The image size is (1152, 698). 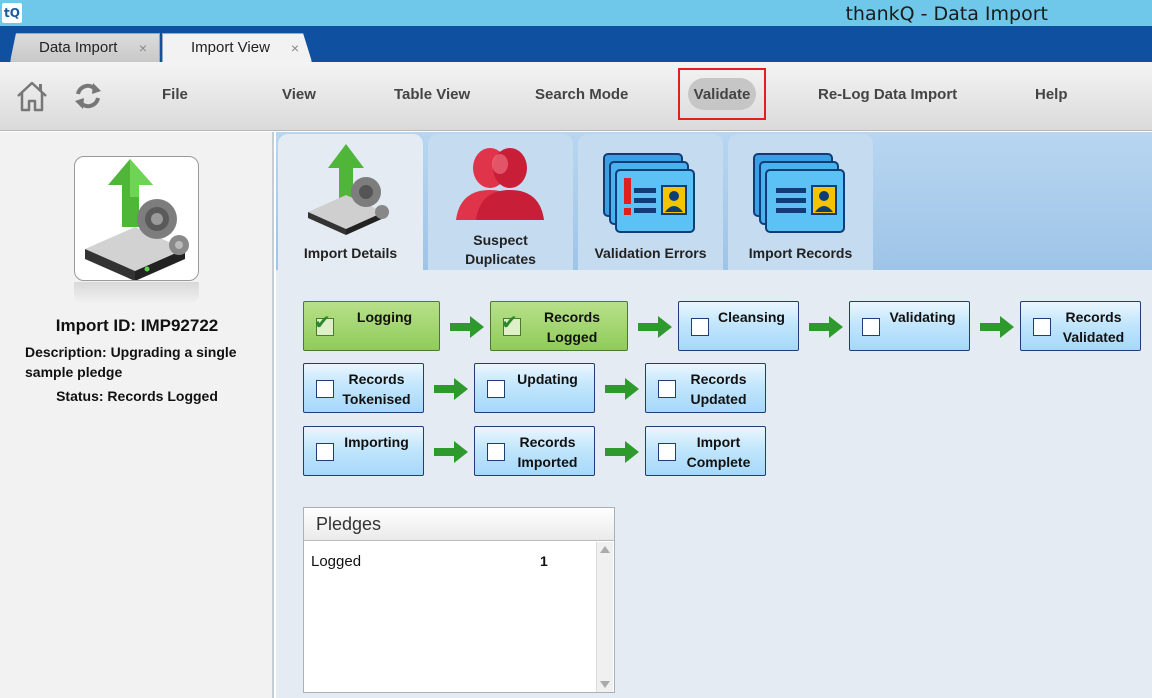 What do you see at coordinates (799, 193) in the screenshot?
I see `import-records-icon` at bounding box center [799, 193].